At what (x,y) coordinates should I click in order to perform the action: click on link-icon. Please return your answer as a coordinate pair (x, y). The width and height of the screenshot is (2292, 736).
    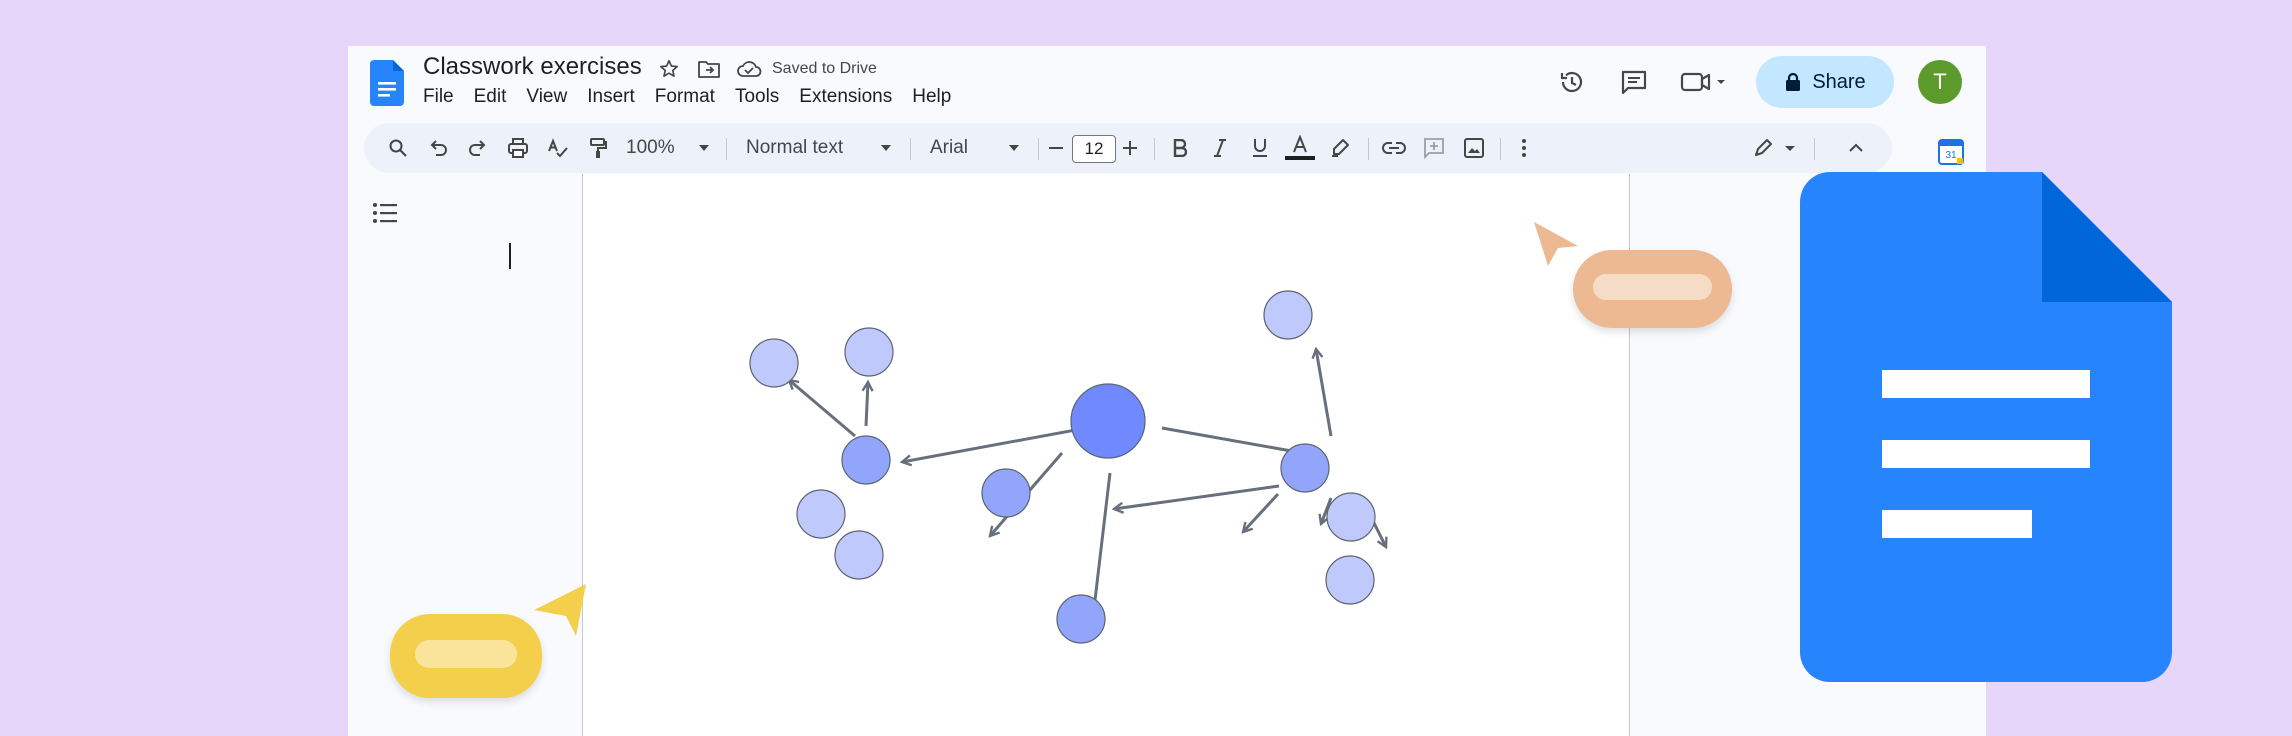
    Looking at the image, I should click on (1394, 148).